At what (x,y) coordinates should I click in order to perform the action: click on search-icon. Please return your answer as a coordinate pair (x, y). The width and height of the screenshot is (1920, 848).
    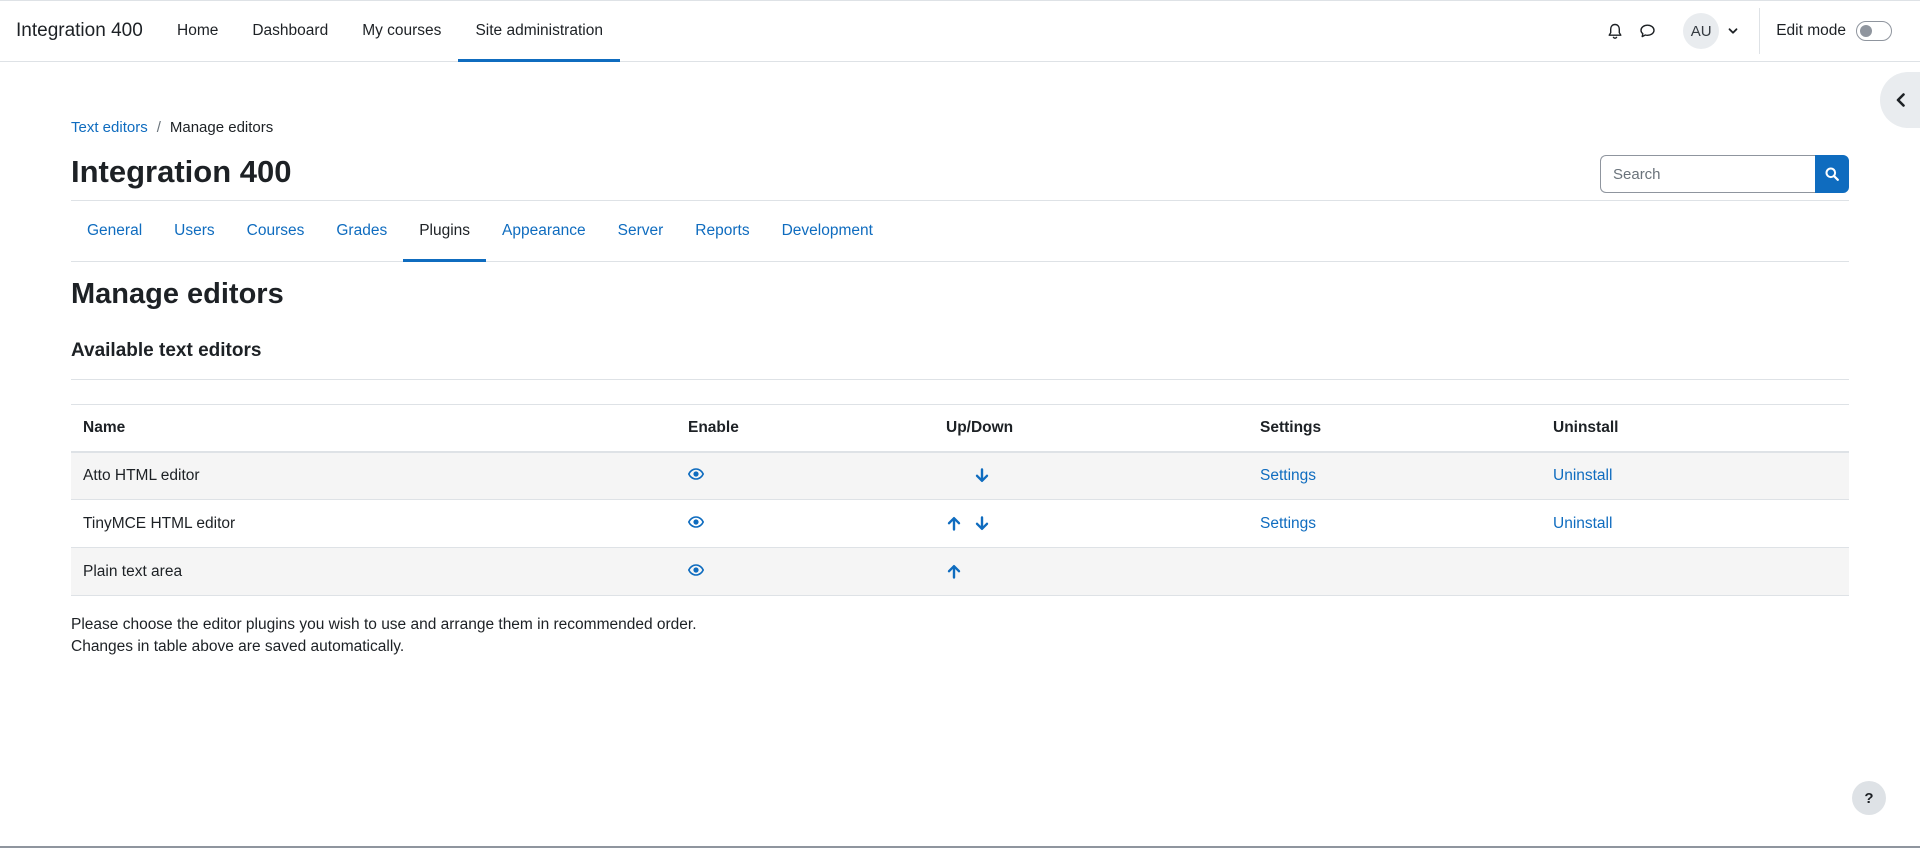
    Looking at the image, I should click on (1832, 174).